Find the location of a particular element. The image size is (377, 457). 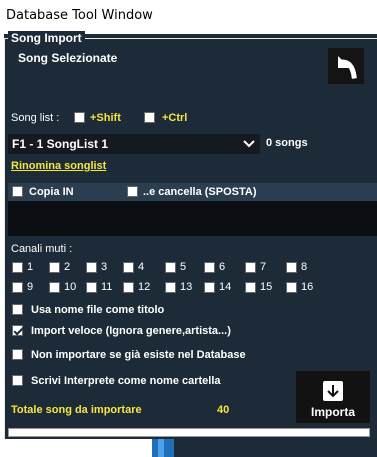

muted-channels-label: Canali muti : is located at coordinates (42, 249).